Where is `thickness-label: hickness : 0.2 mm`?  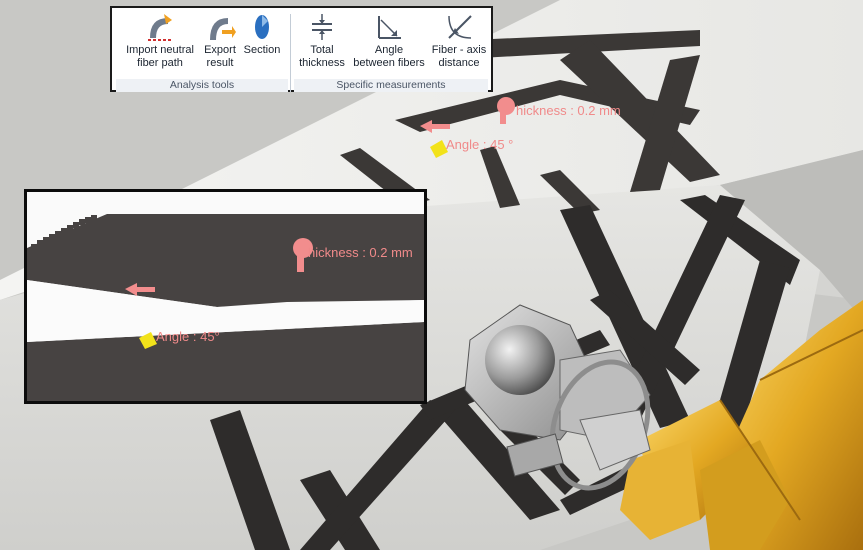 thickness-label: hickness : 0.2 mm is located at coordinates (568, 110).